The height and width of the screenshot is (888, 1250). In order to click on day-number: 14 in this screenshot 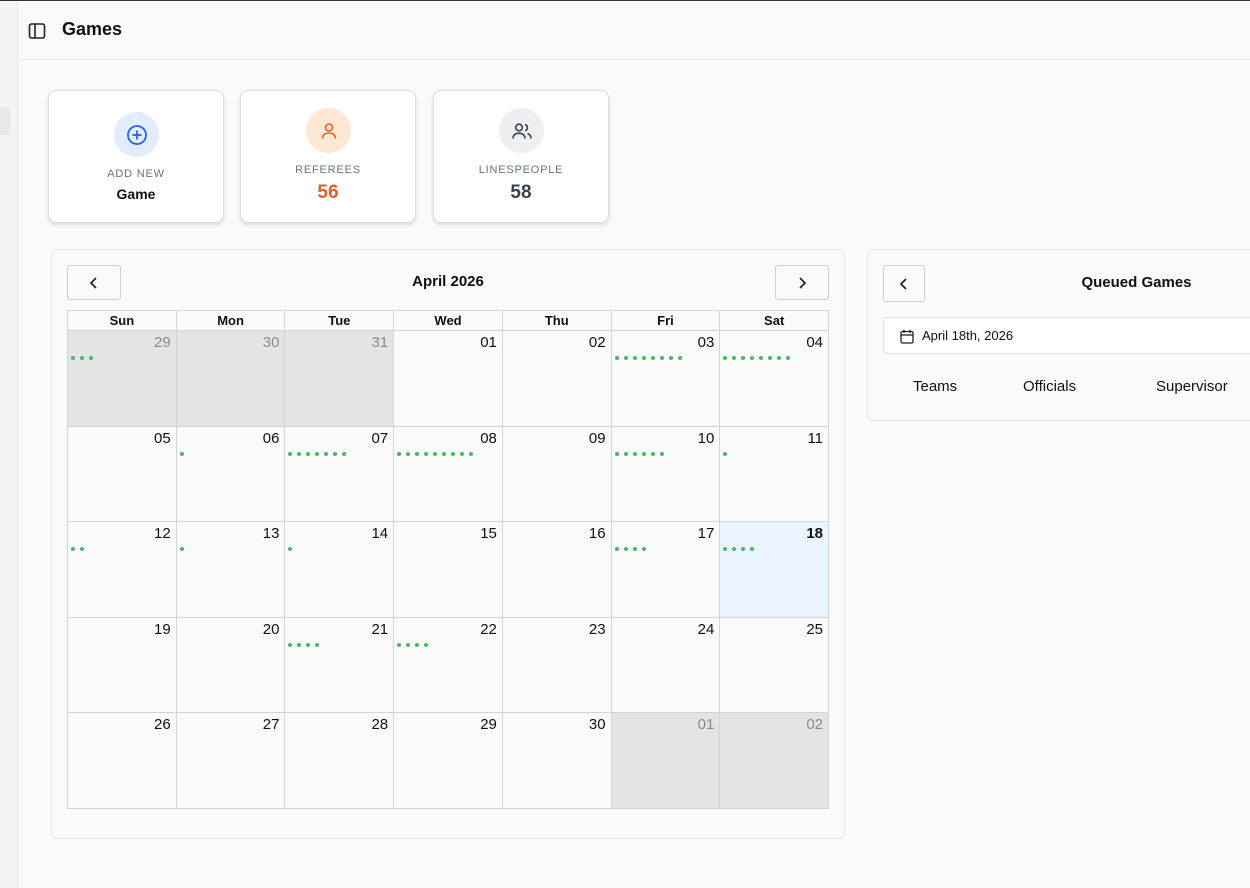, I will do `click(380, 534)`.